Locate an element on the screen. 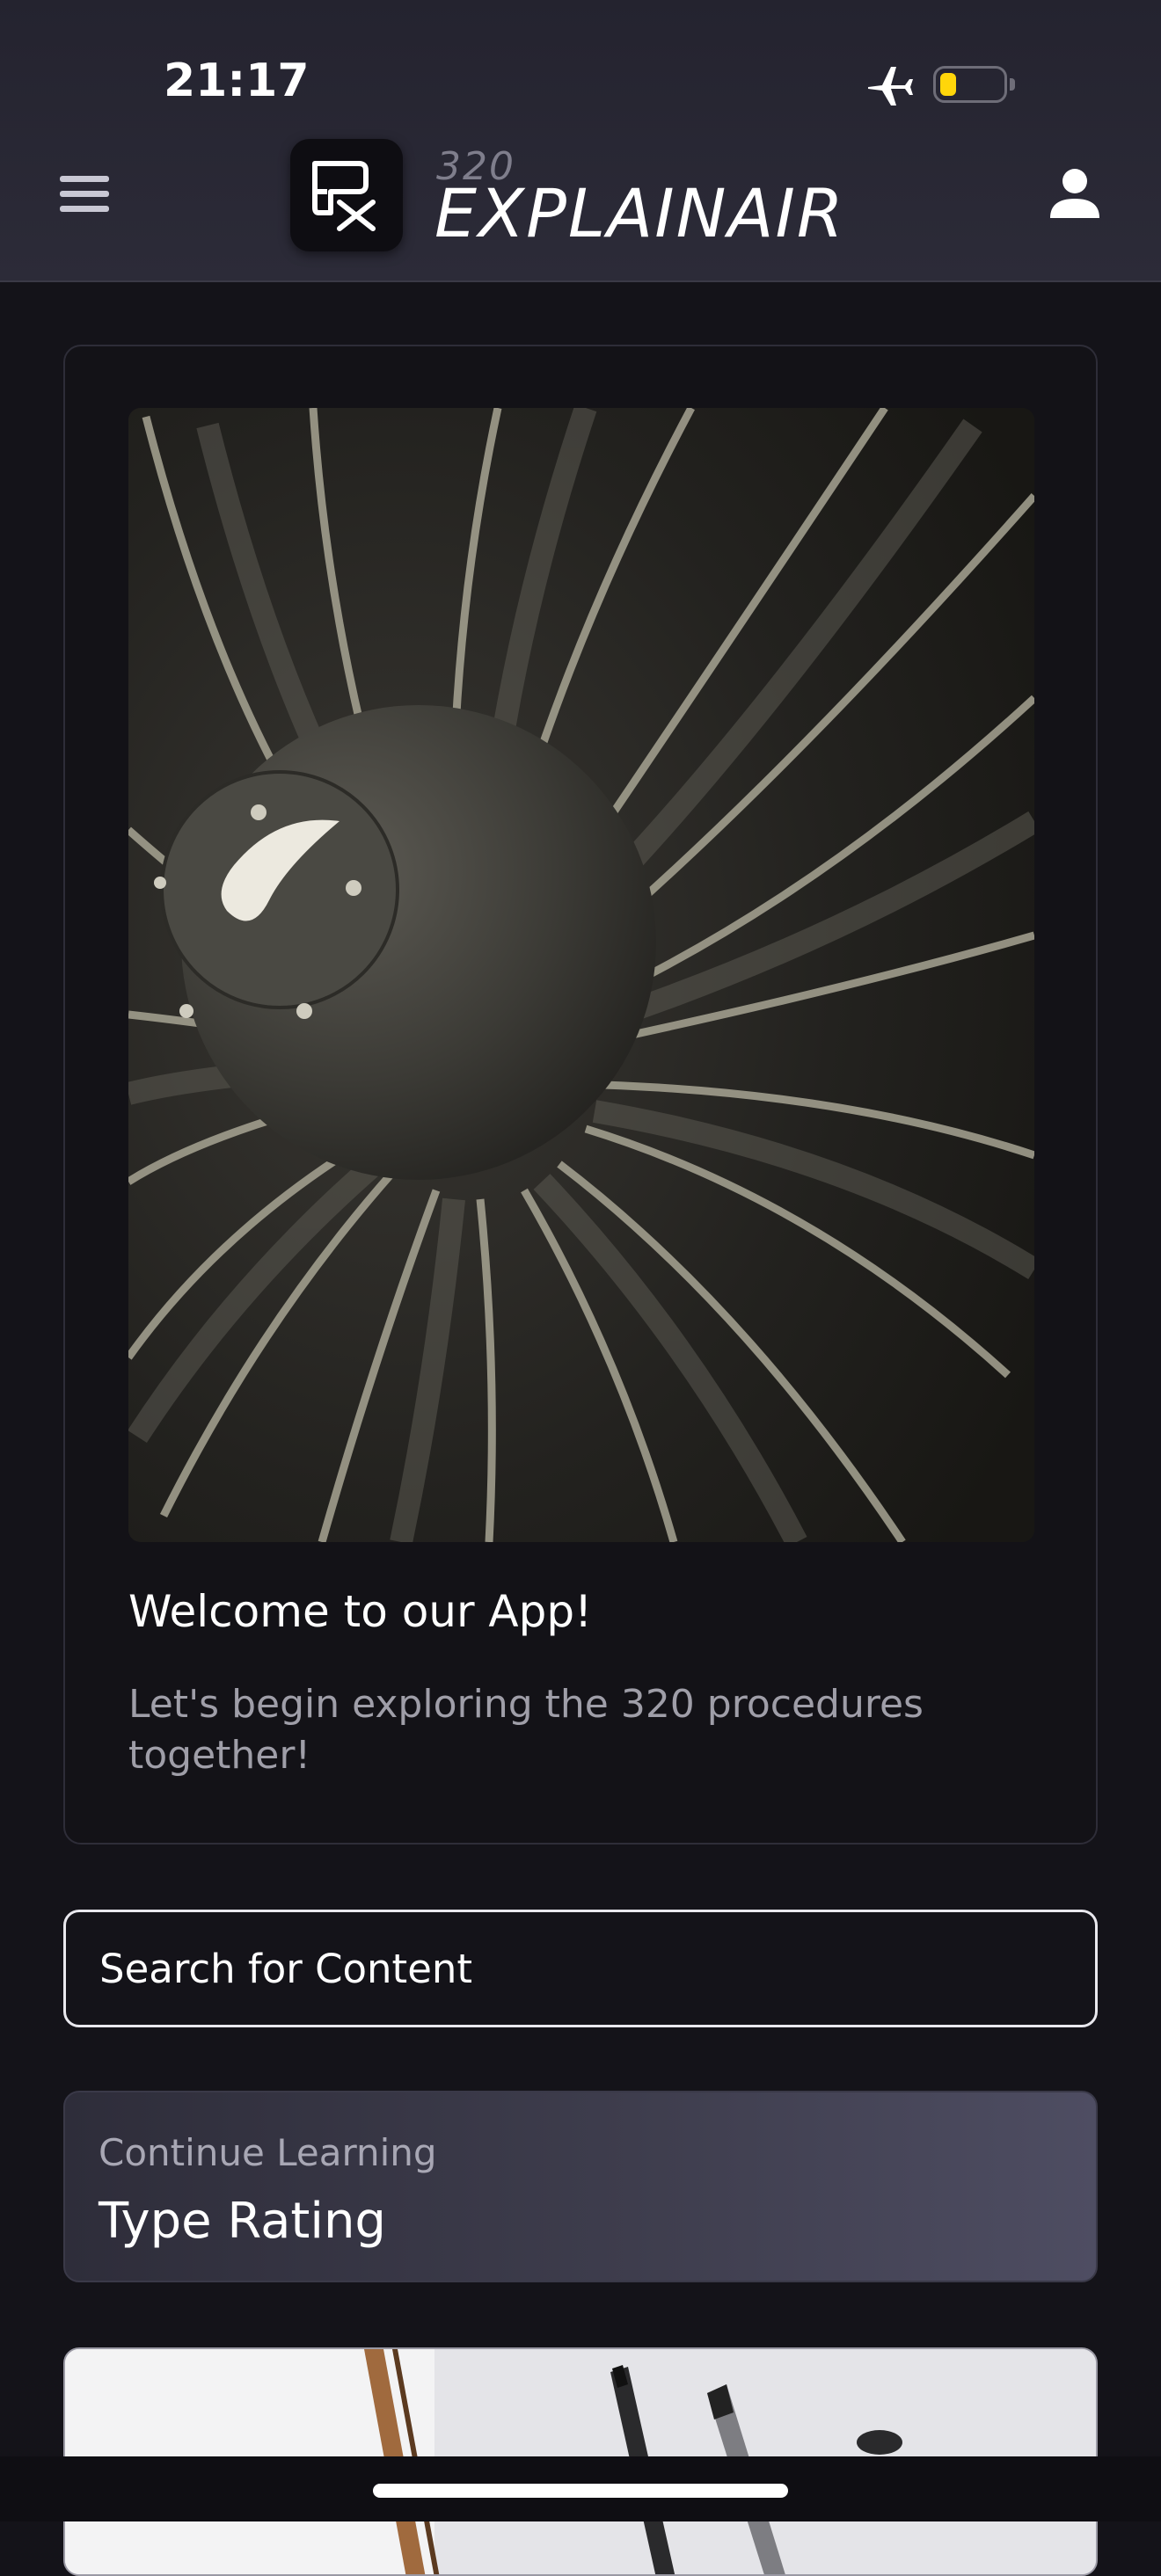 The width and height of the screenshot is (1161, 2576). app-logo-icon is located at coordinates (346, 195).